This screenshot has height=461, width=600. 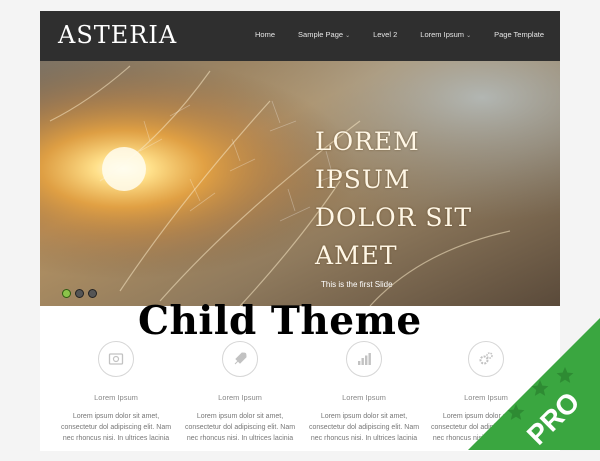 I want to click on slide-heading: LOREM IPSUM DOLOR SIT AMET, so click(x=435, y=199).